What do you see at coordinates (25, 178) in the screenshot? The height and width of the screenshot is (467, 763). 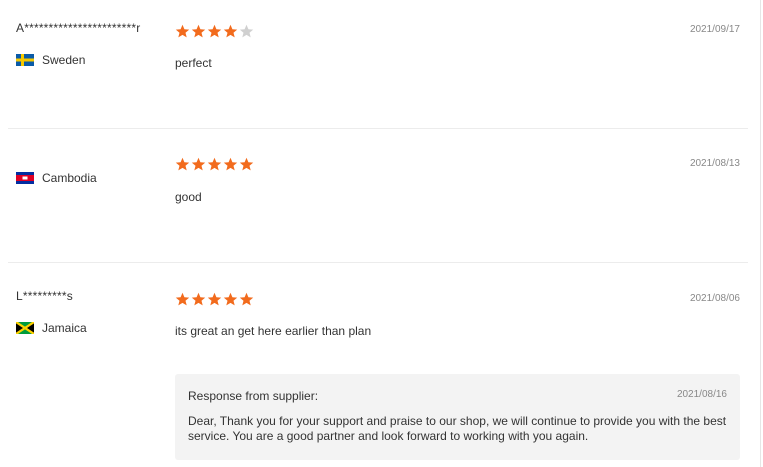 I see `cambodia-flag-icon` at bounding box center [25, 178].